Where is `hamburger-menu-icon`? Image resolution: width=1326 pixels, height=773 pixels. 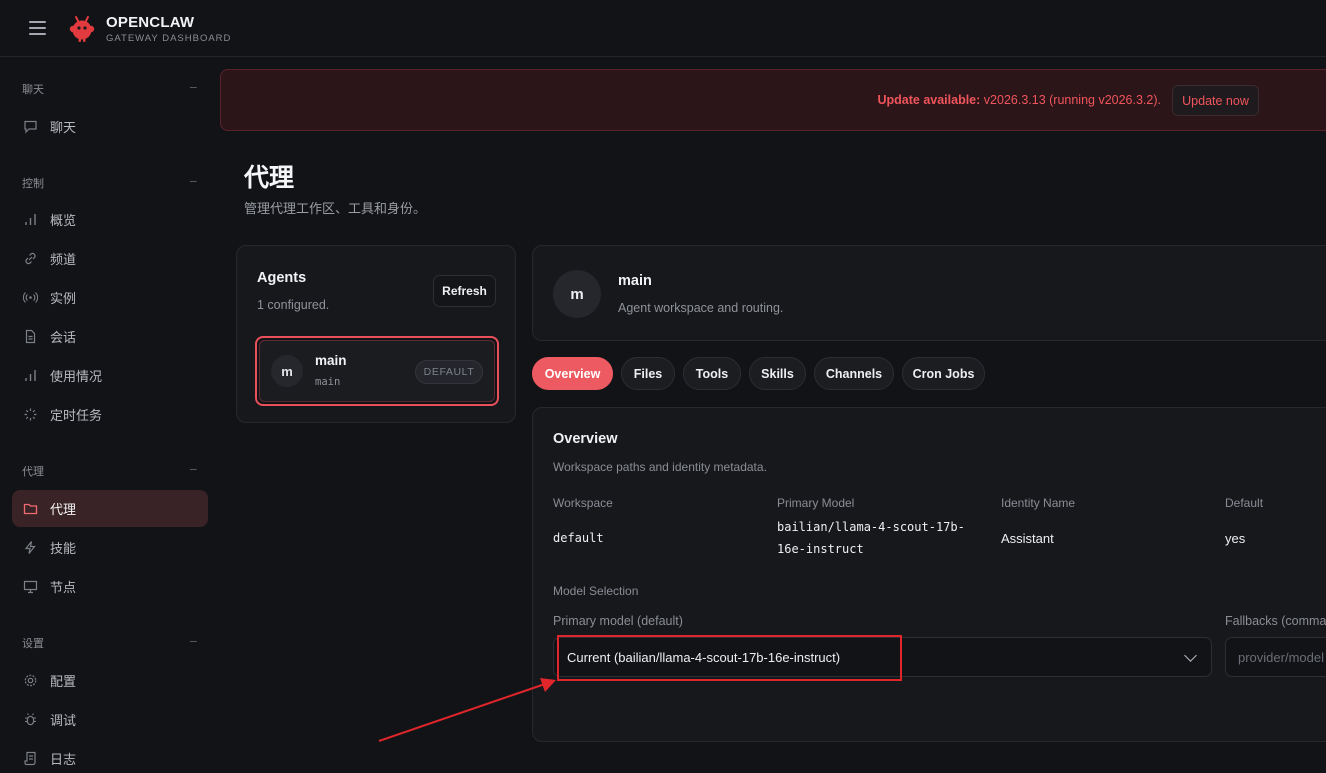 hamburger-menu-icon is located at coordinates (37, 28).